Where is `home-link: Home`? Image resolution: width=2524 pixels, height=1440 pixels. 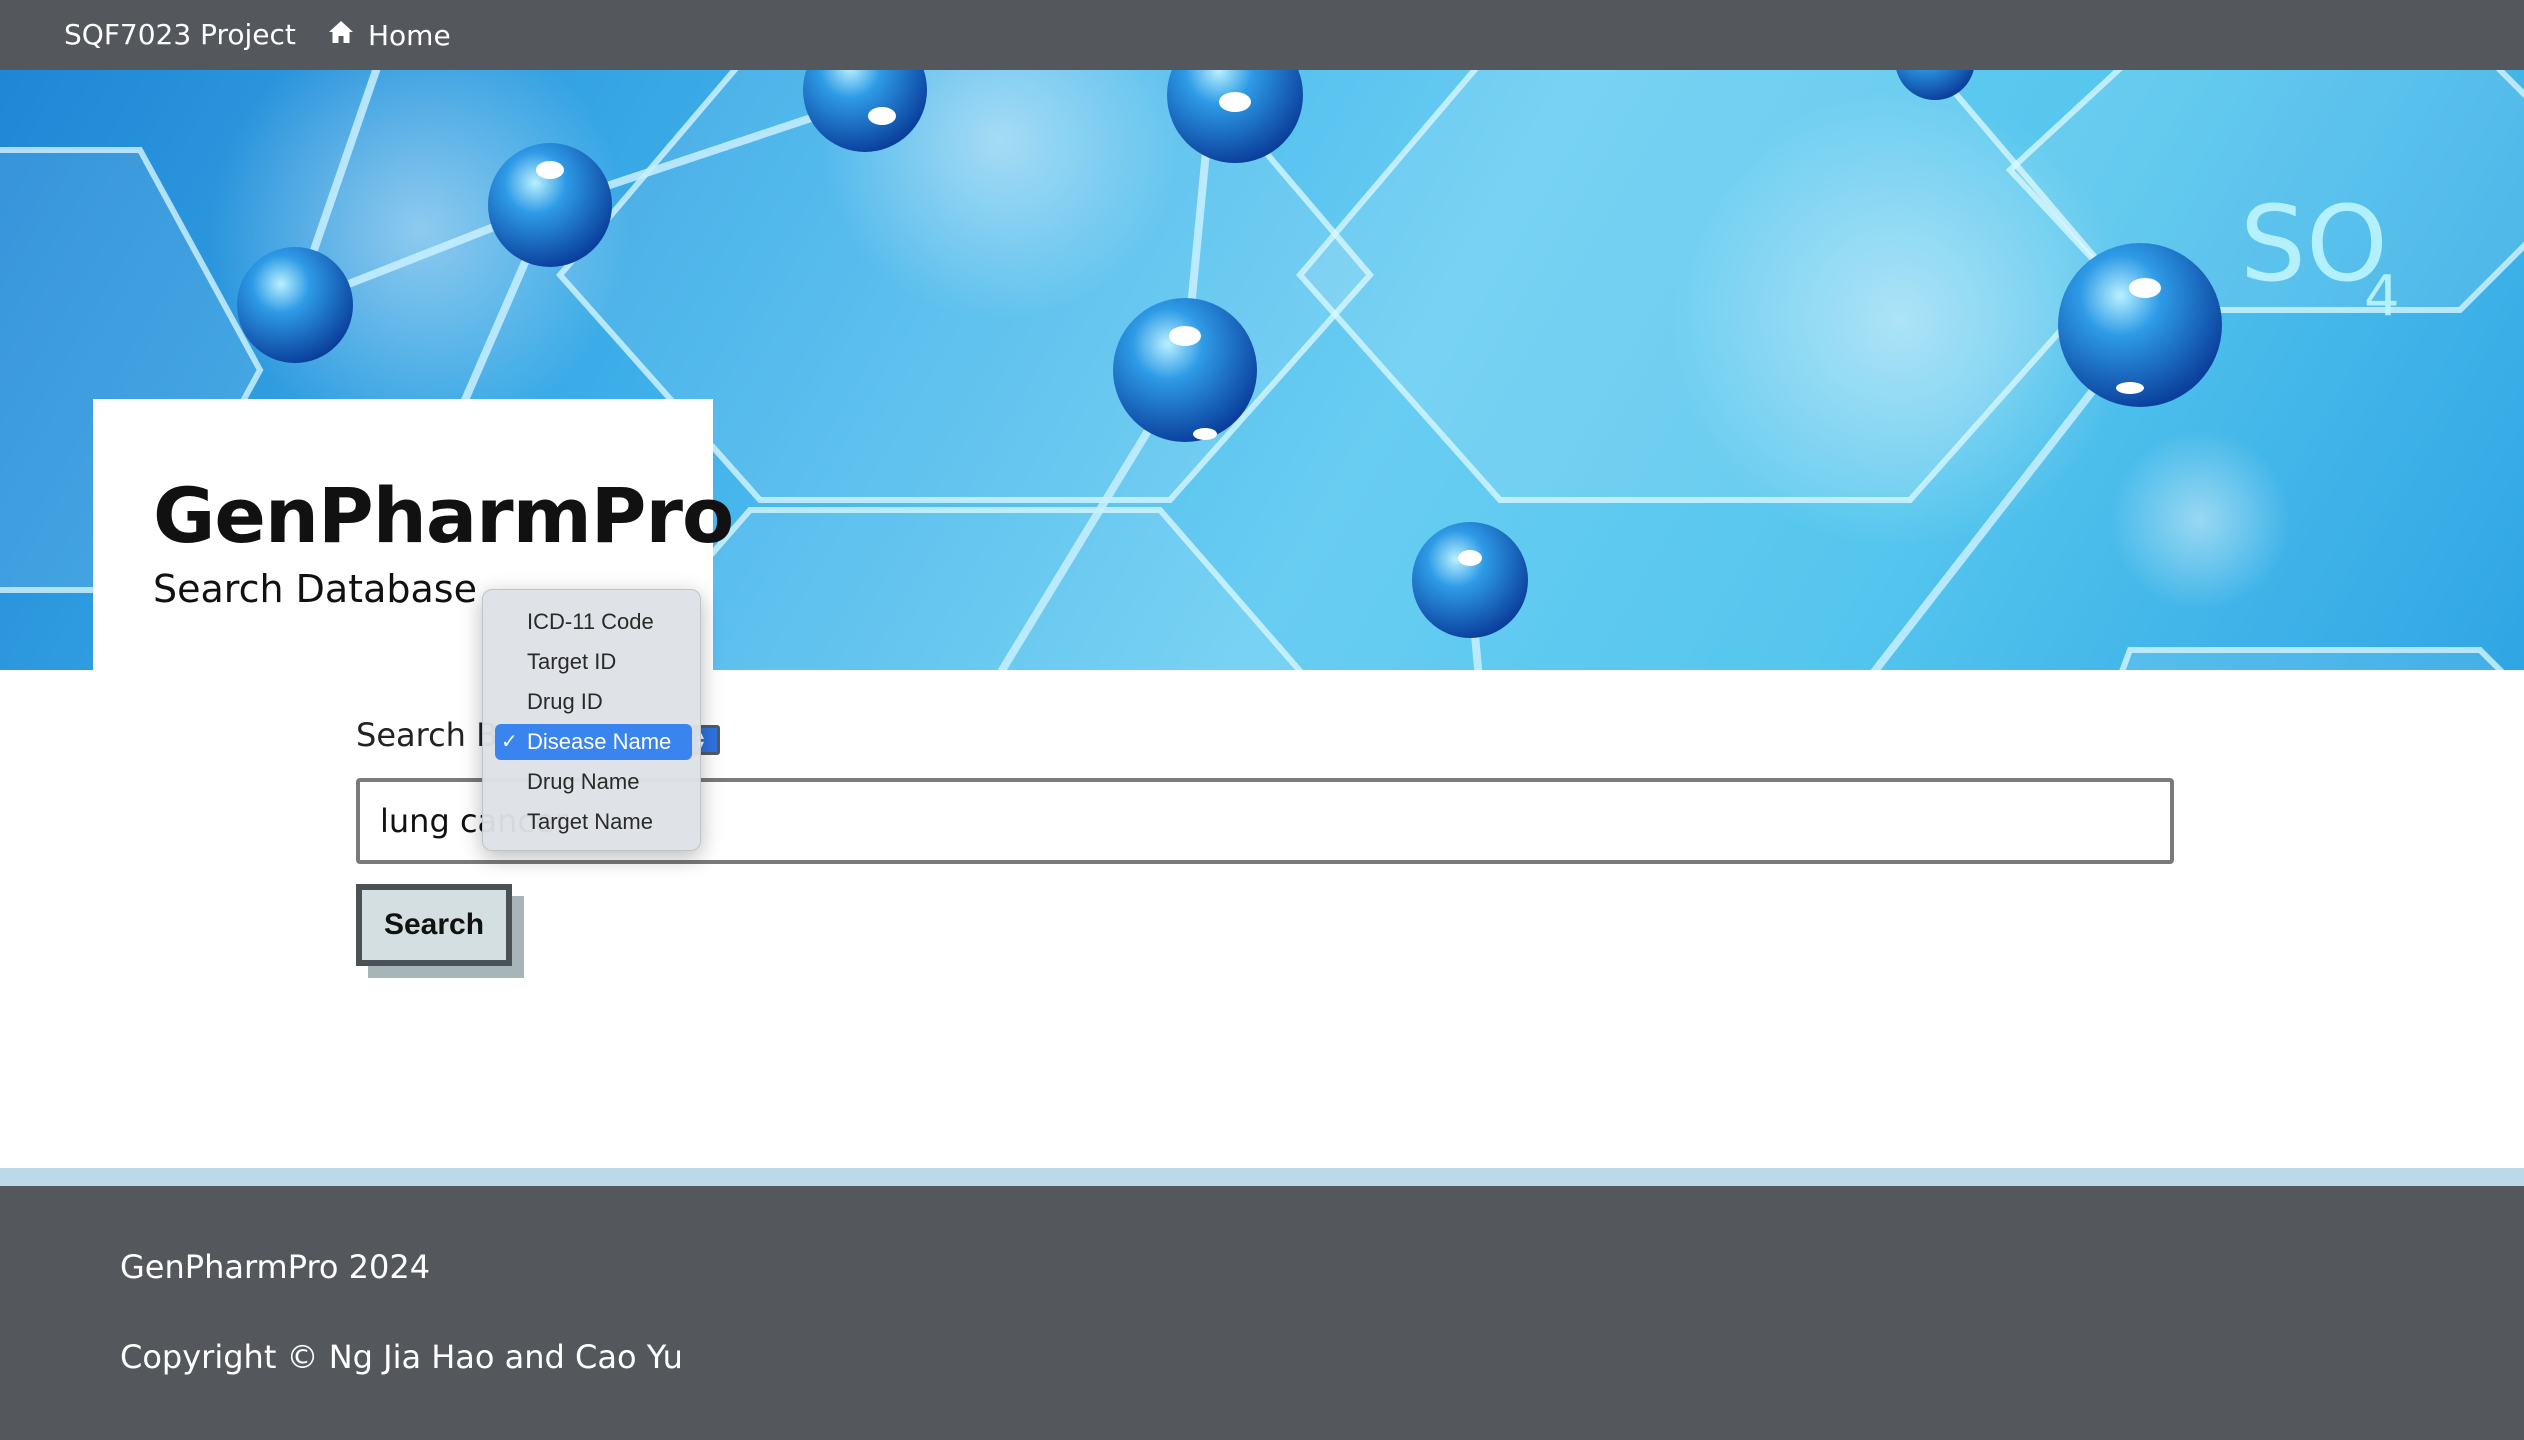 home-link: Home is located at coordinates (389, 35).